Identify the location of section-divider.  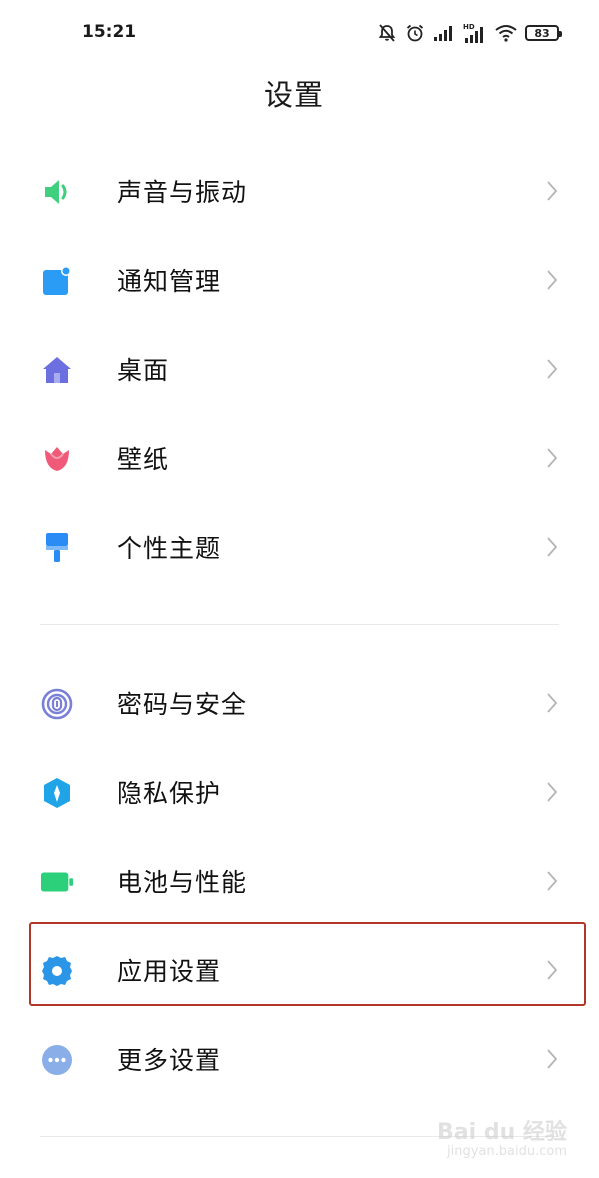
(299, 624).